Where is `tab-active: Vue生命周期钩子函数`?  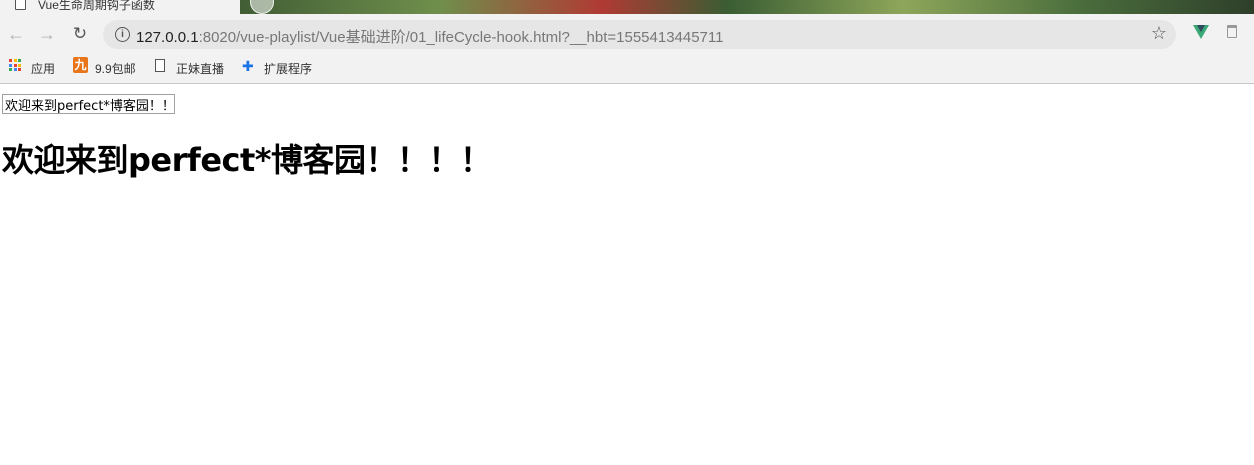
tab-active: Vue生命周期钩子函数 is located at coordinates (120, 7).